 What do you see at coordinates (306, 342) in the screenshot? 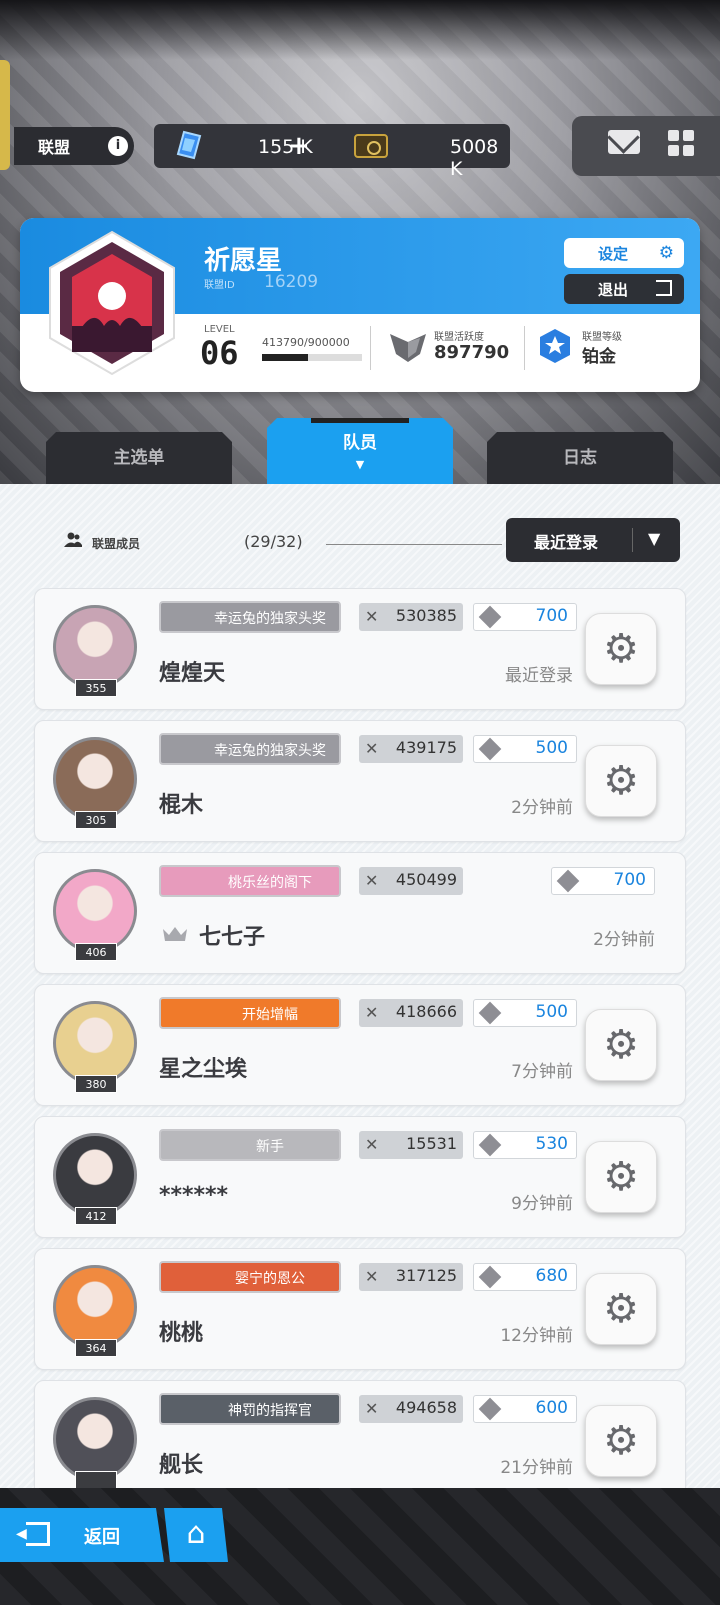
I see `guild-exp: 413790/900000` at bounding box center [306, 342].